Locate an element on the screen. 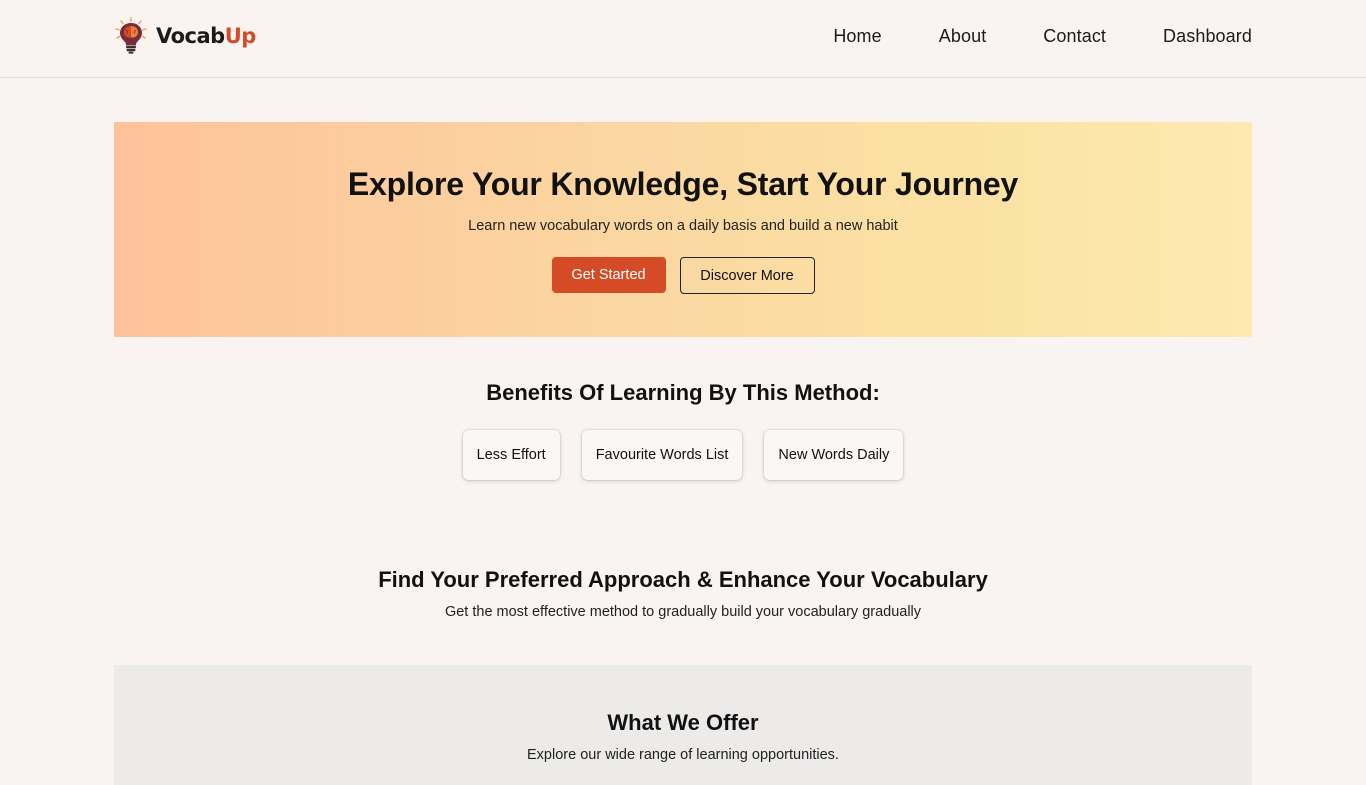 The image size is (1366, 785). brand-name-main: Vocab is located at coordinates (190, 36).